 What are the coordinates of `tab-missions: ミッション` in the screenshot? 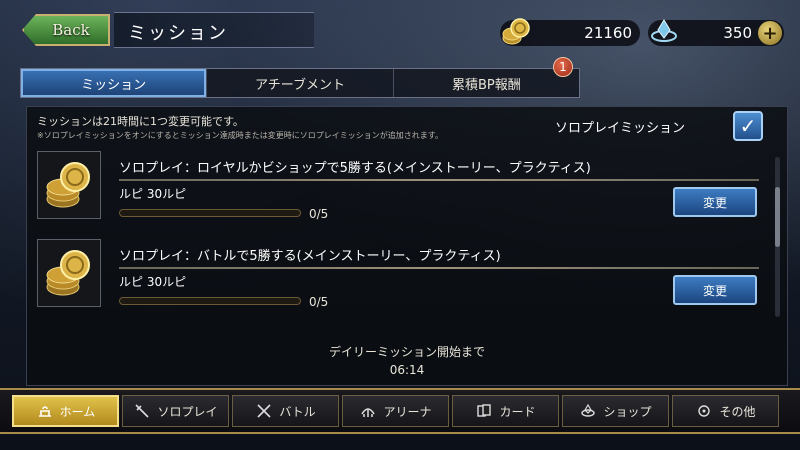 It's located at (114, 83).